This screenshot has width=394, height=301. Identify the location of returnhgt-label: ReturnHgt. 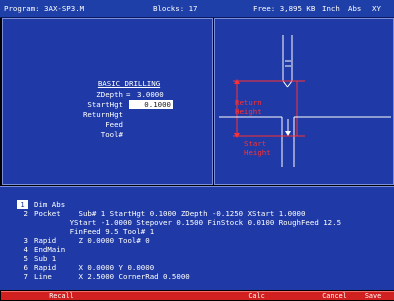
(102, 114).